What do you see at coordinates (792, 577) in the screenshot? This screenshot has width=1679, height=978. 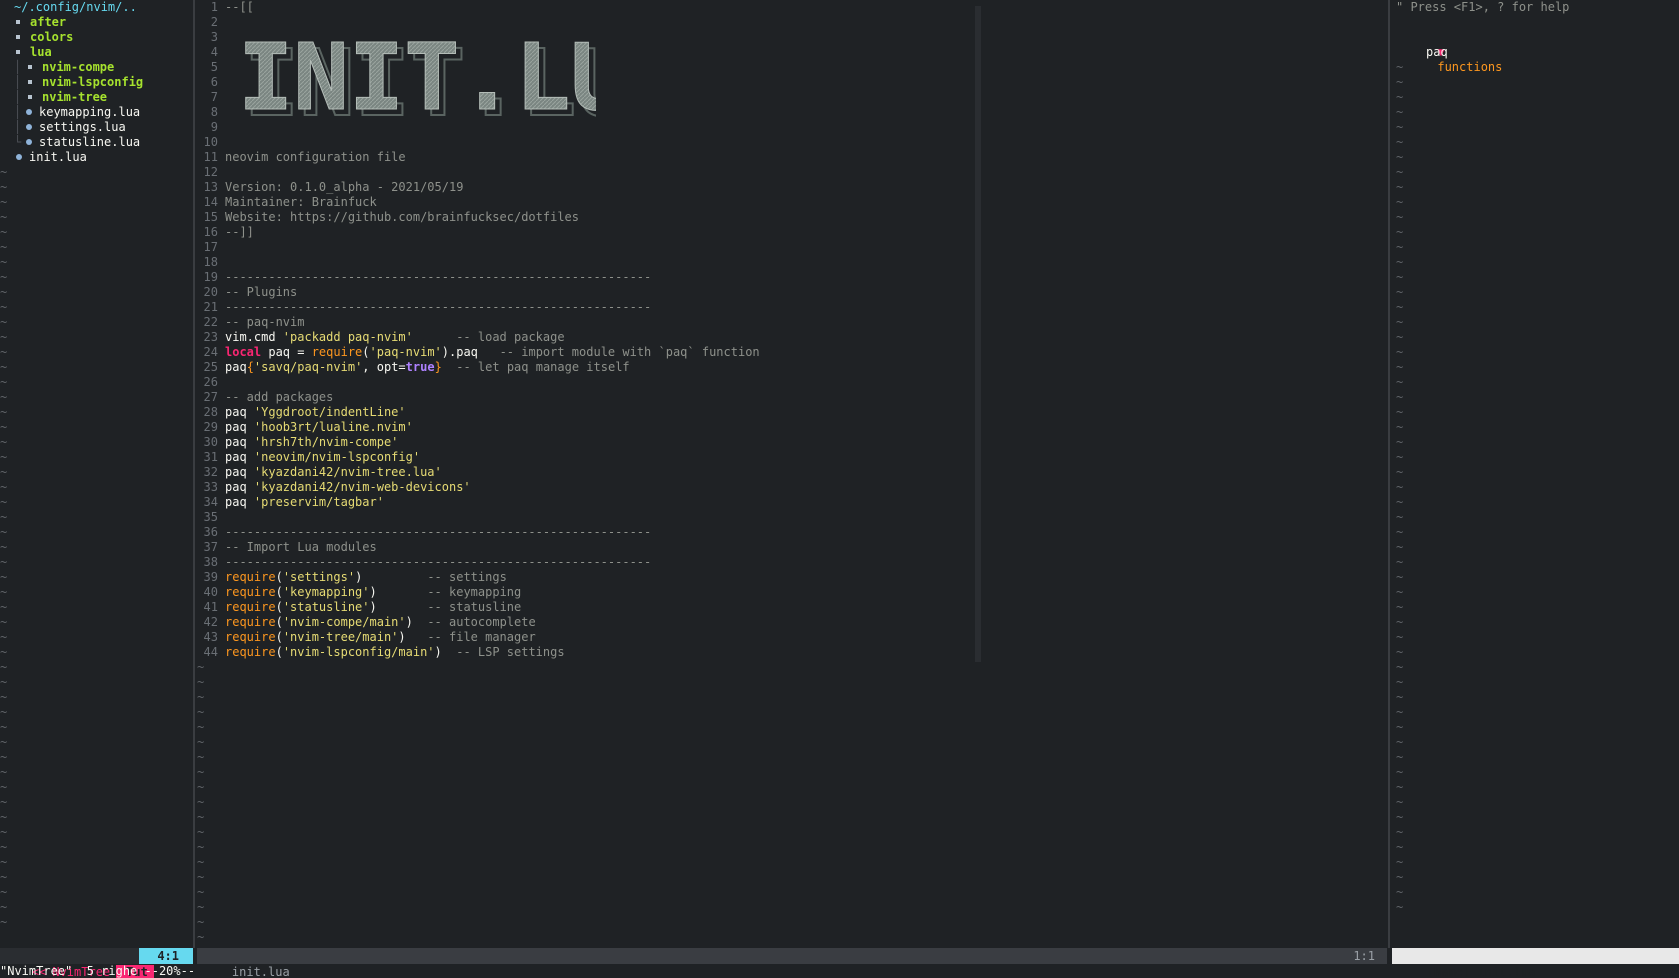 I see `code-line: 39 require('settings') -- settings` at bounding box center [792, 577].